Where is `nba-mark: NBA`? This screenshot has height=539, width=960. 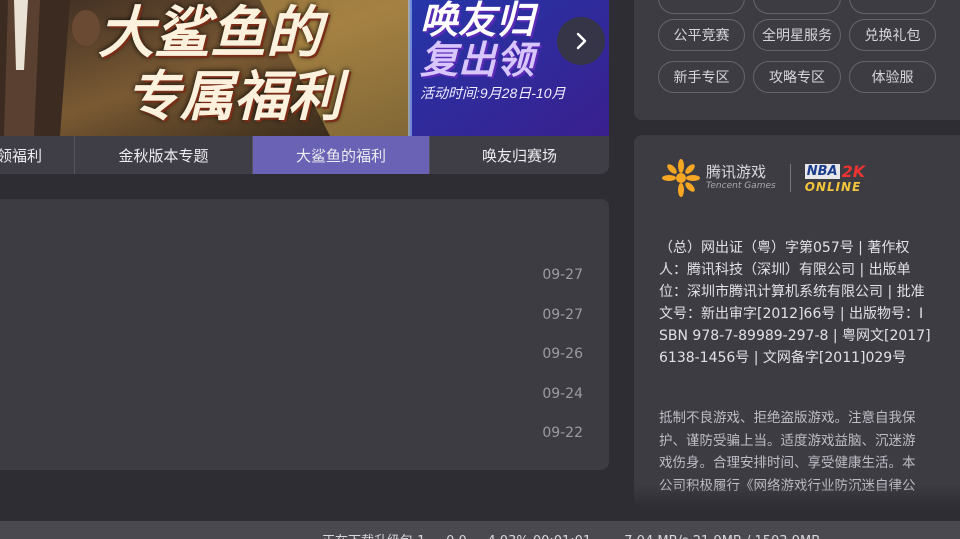
nba-mark: NBA is located at coordinates (822, 171).